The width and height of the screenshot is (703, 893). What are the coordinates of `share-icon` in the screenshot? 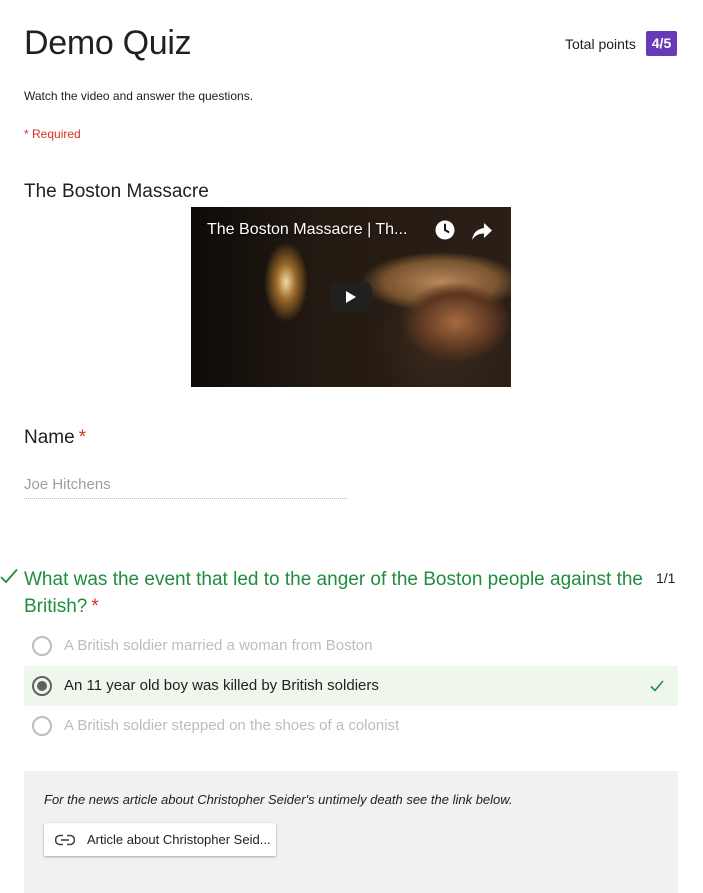 It's located at (482, 231).